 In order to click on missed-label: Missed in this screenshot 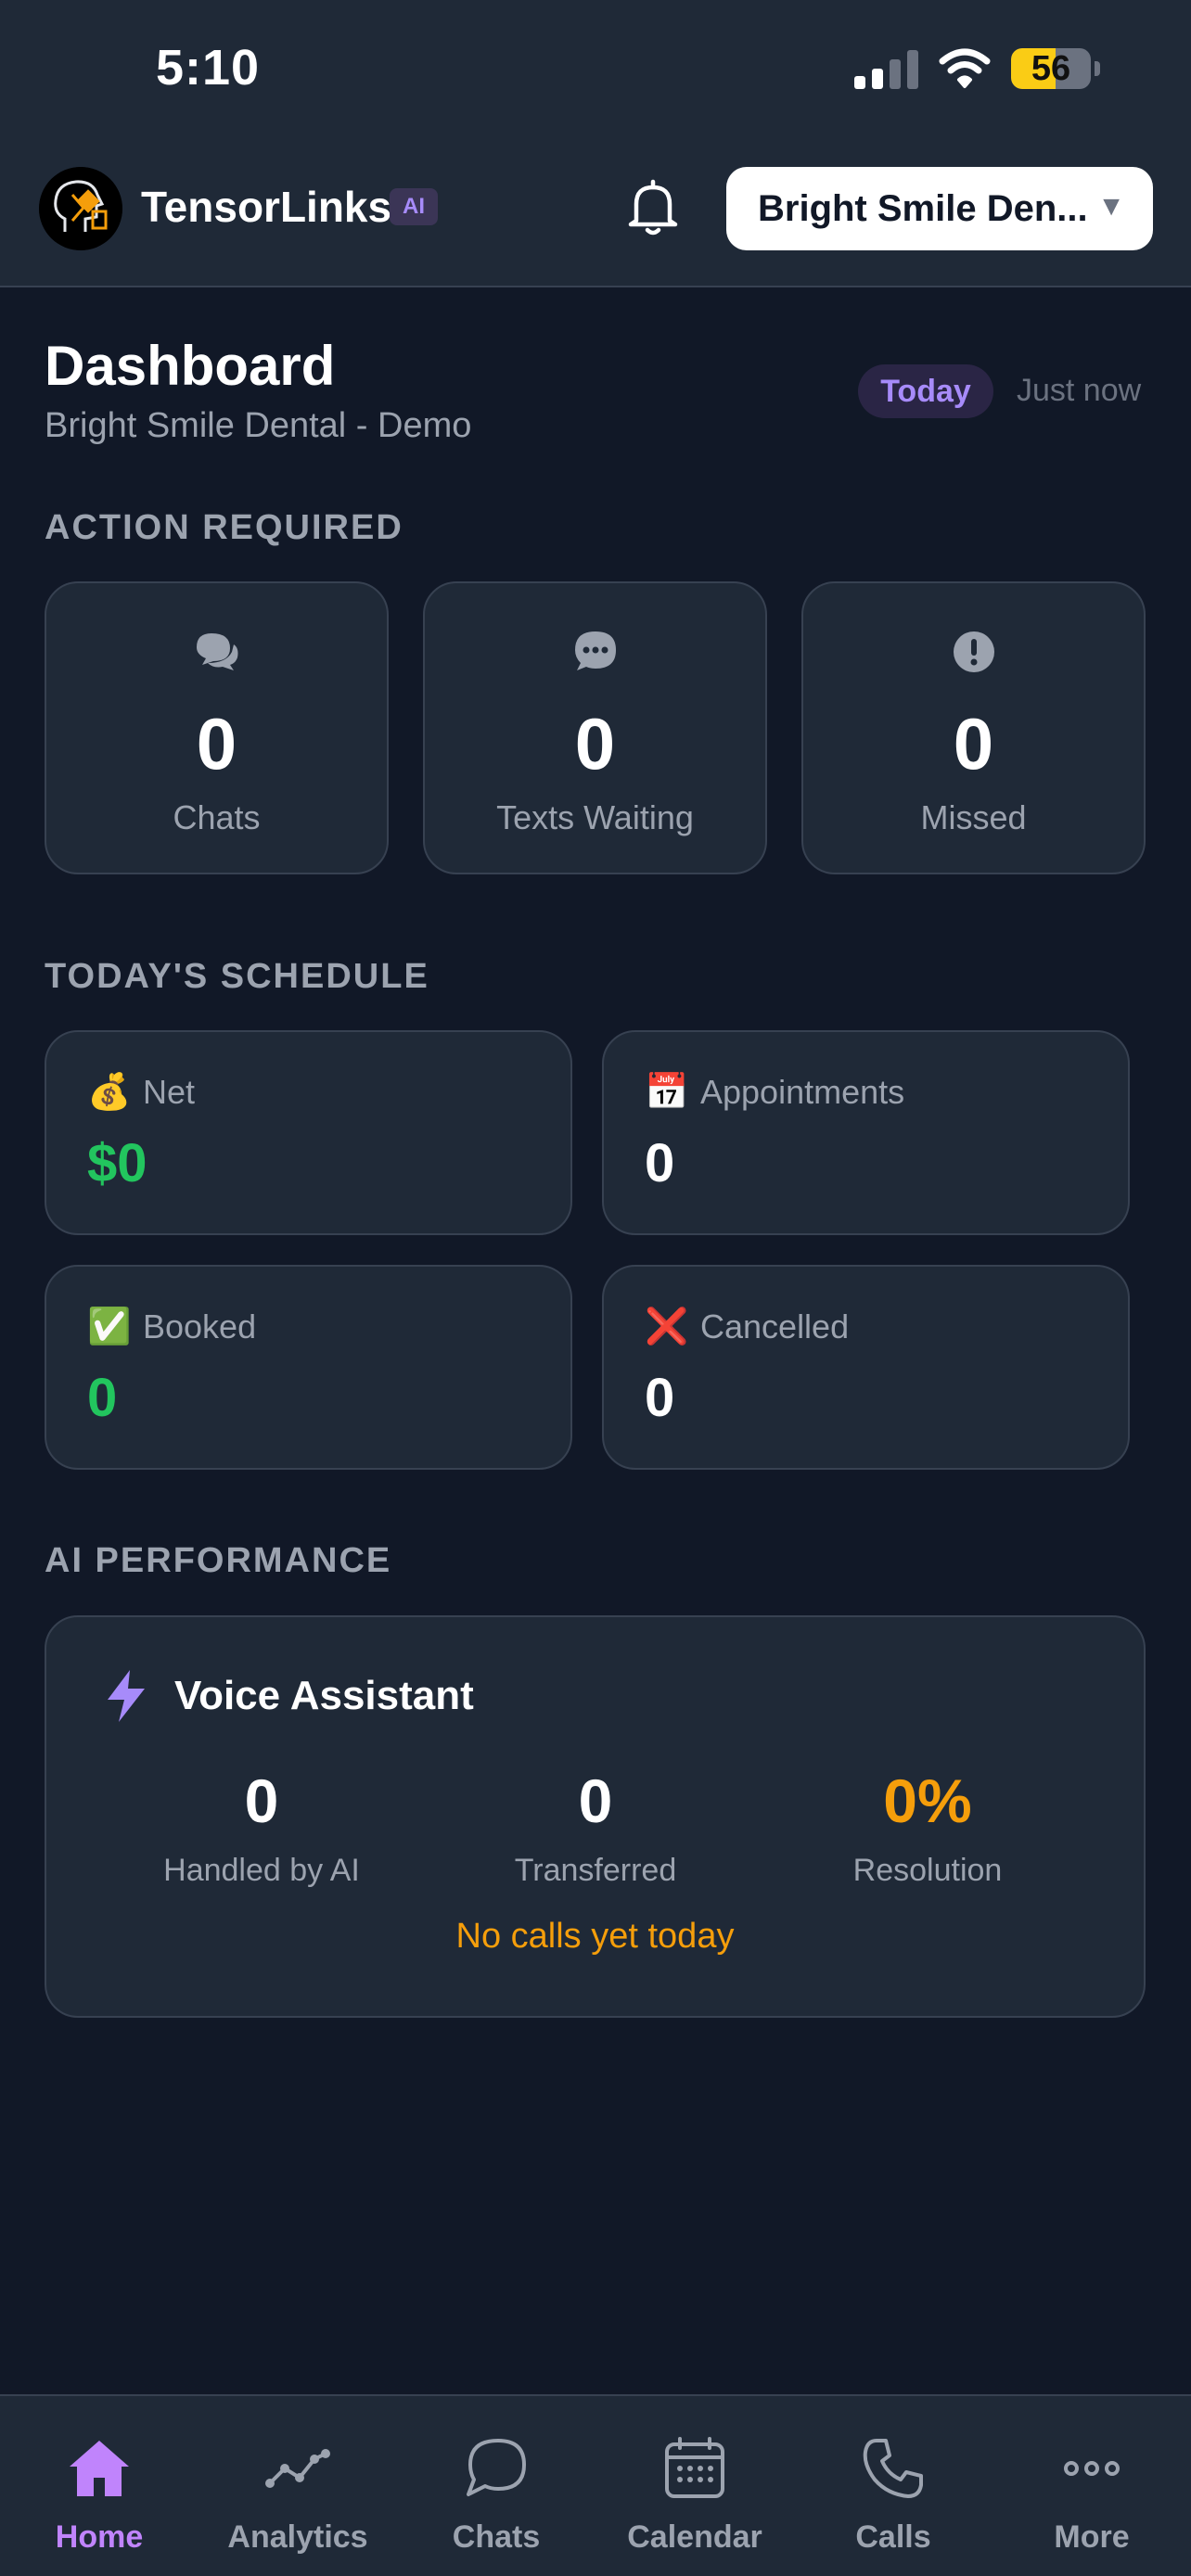, I will do `click(973, 817)`.